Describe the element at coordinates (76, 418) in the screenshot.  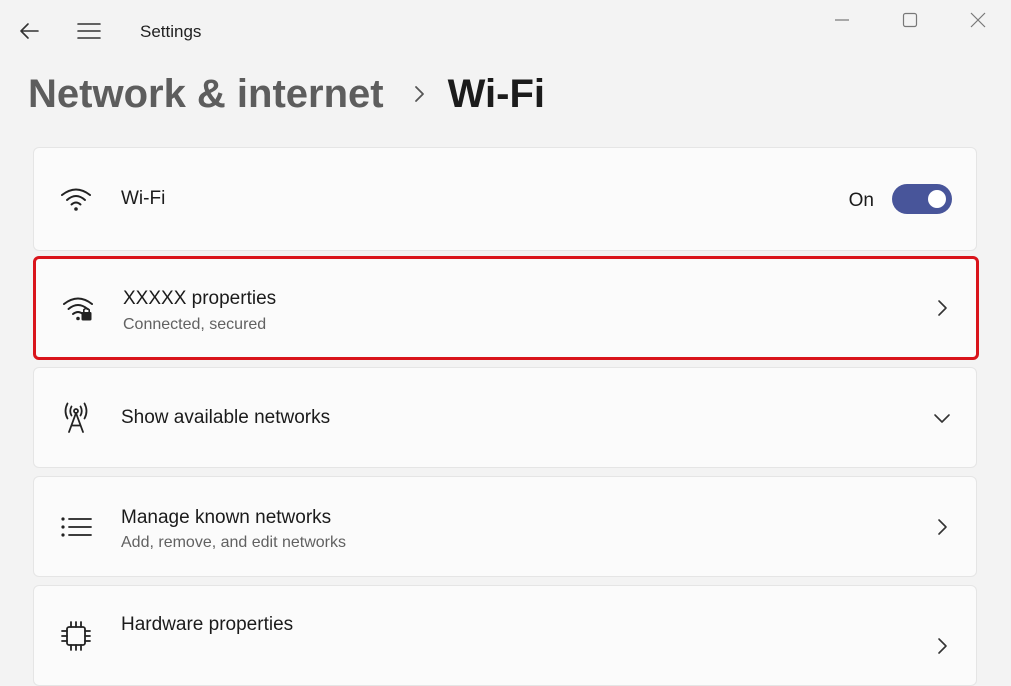
I see `antenna-tower-icon` at that location.